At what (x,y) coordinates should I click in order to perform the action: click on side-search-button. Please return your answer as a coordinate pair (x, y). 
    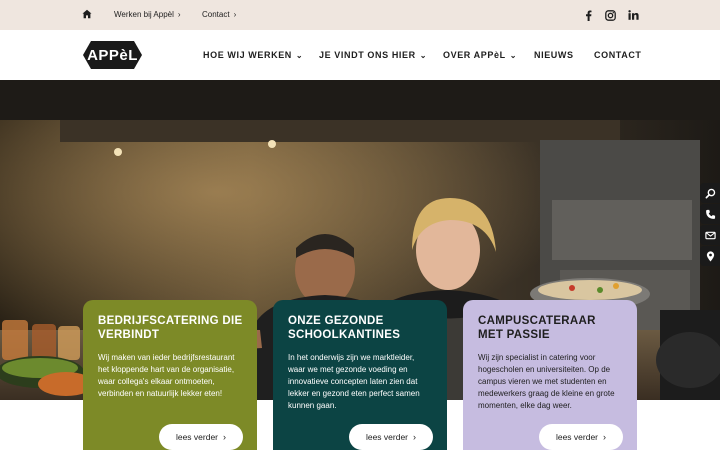
    Looking at the image, I should click on (710, 193).